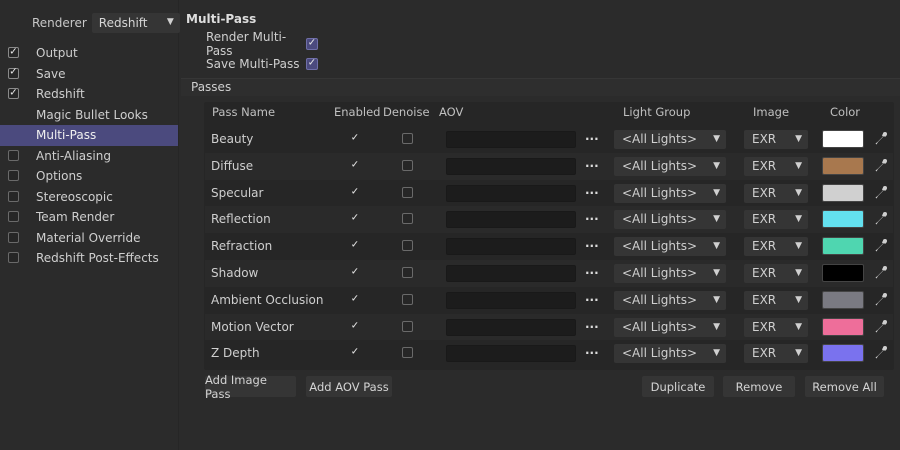 This screenshot has height=450, width=900. Describe the element at coordinates (771, 112) in the screenshot. I see `column-header-image: Image` at that location.